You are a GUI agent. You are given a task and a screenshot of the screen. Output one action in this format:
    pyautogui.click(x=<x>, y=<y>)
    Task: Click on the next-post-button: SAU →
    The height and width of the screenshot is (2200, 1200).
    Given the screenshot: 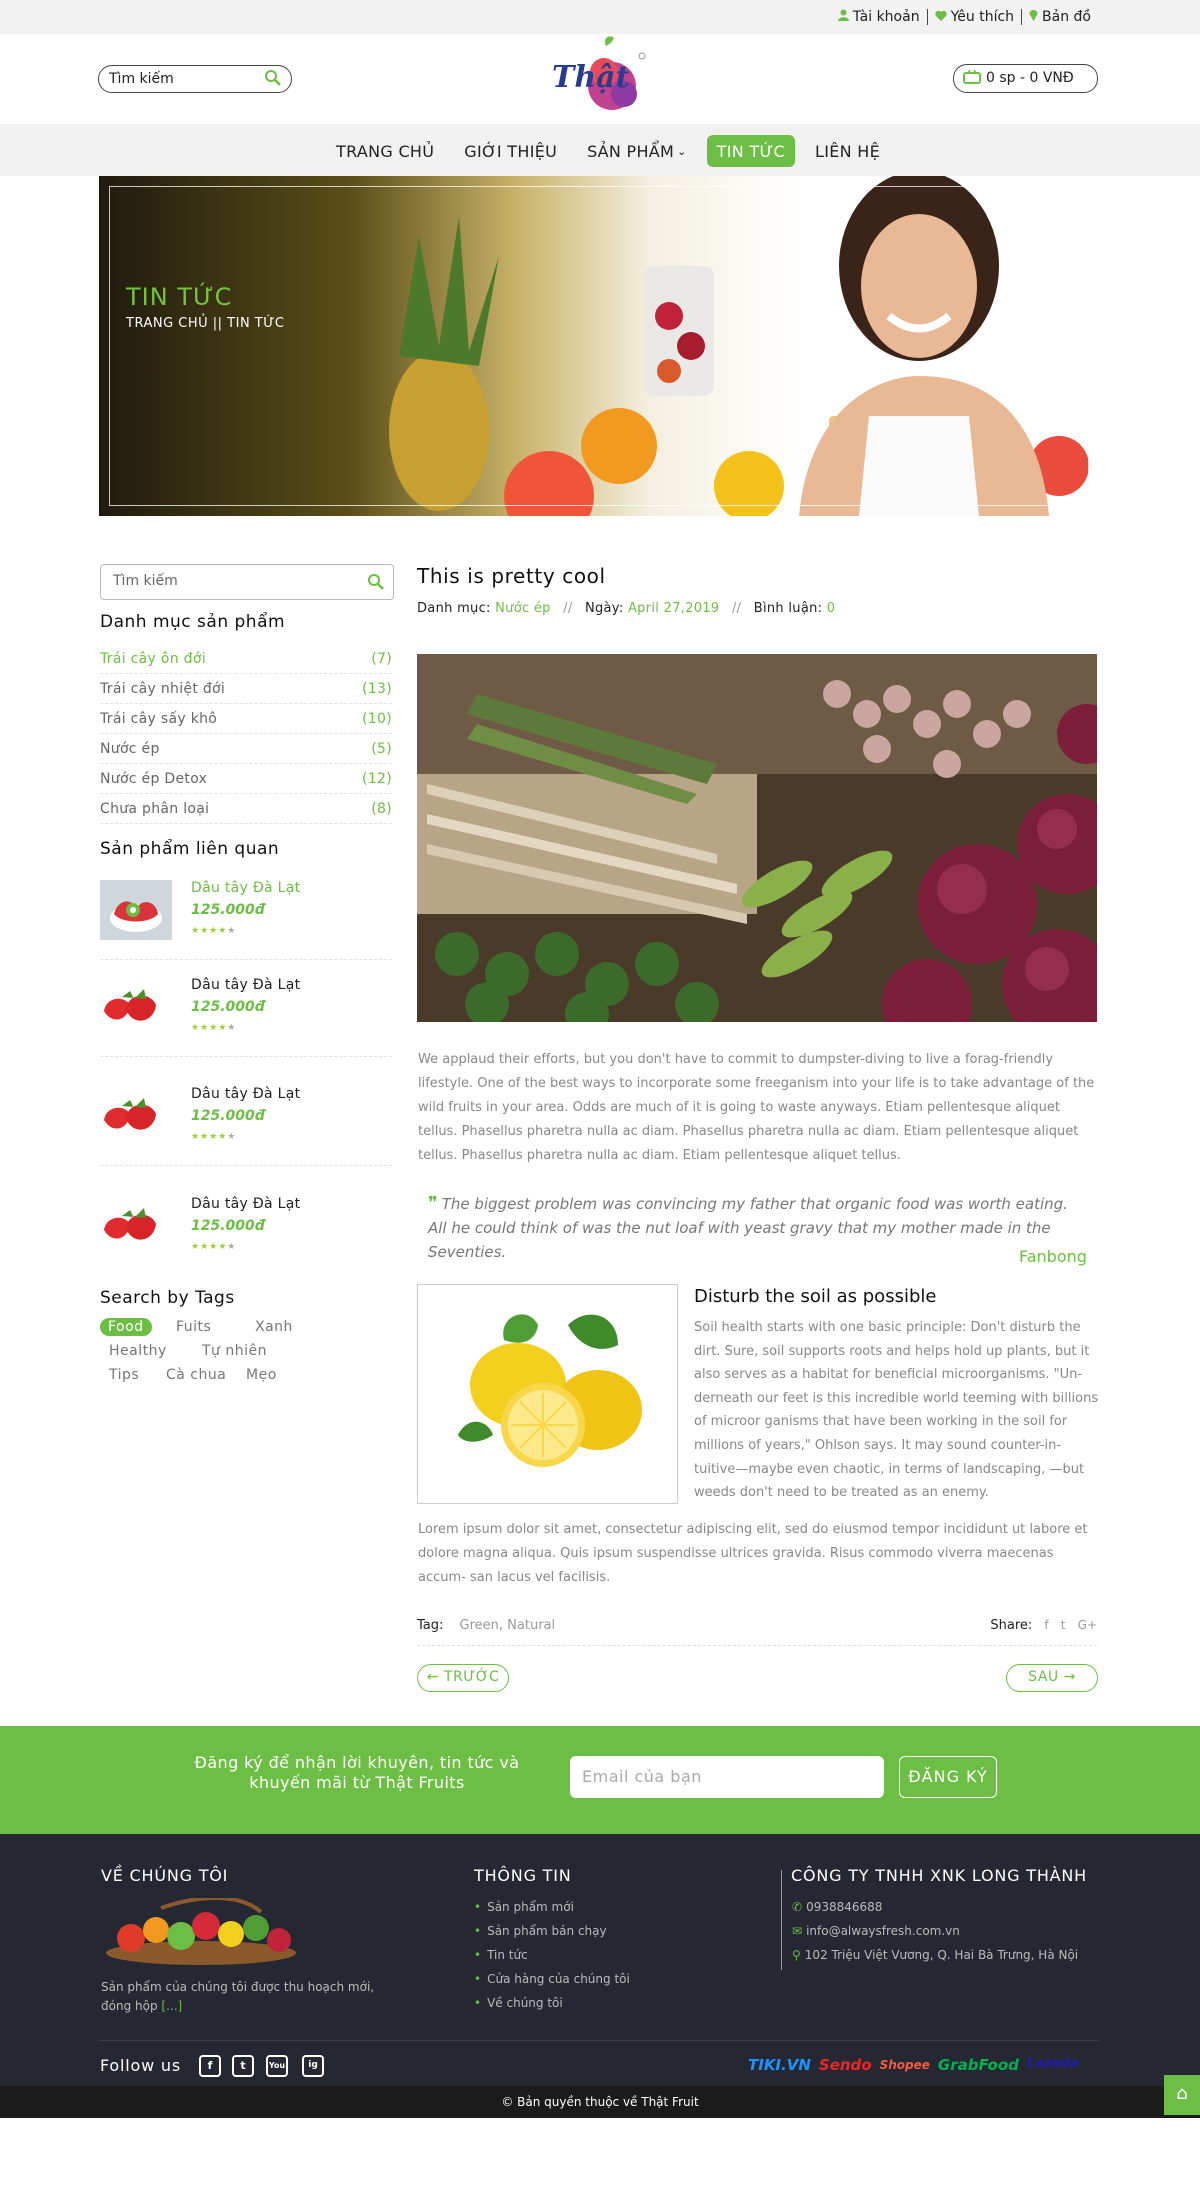 What is the action you would take?
    pyautogui.click(x=1052, y=1678)
    